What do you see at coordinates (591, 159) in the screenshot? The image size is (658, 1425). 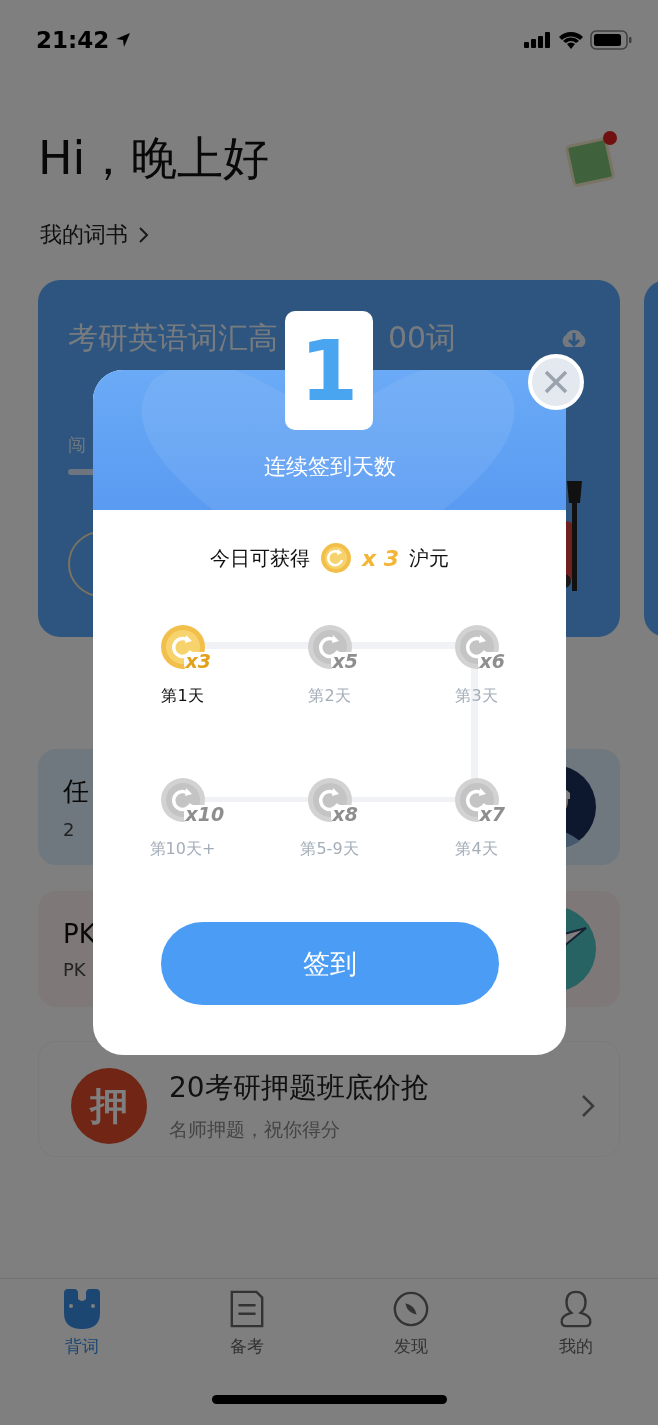 I see `book-avatar-icon` at bounding box center [591, 159].